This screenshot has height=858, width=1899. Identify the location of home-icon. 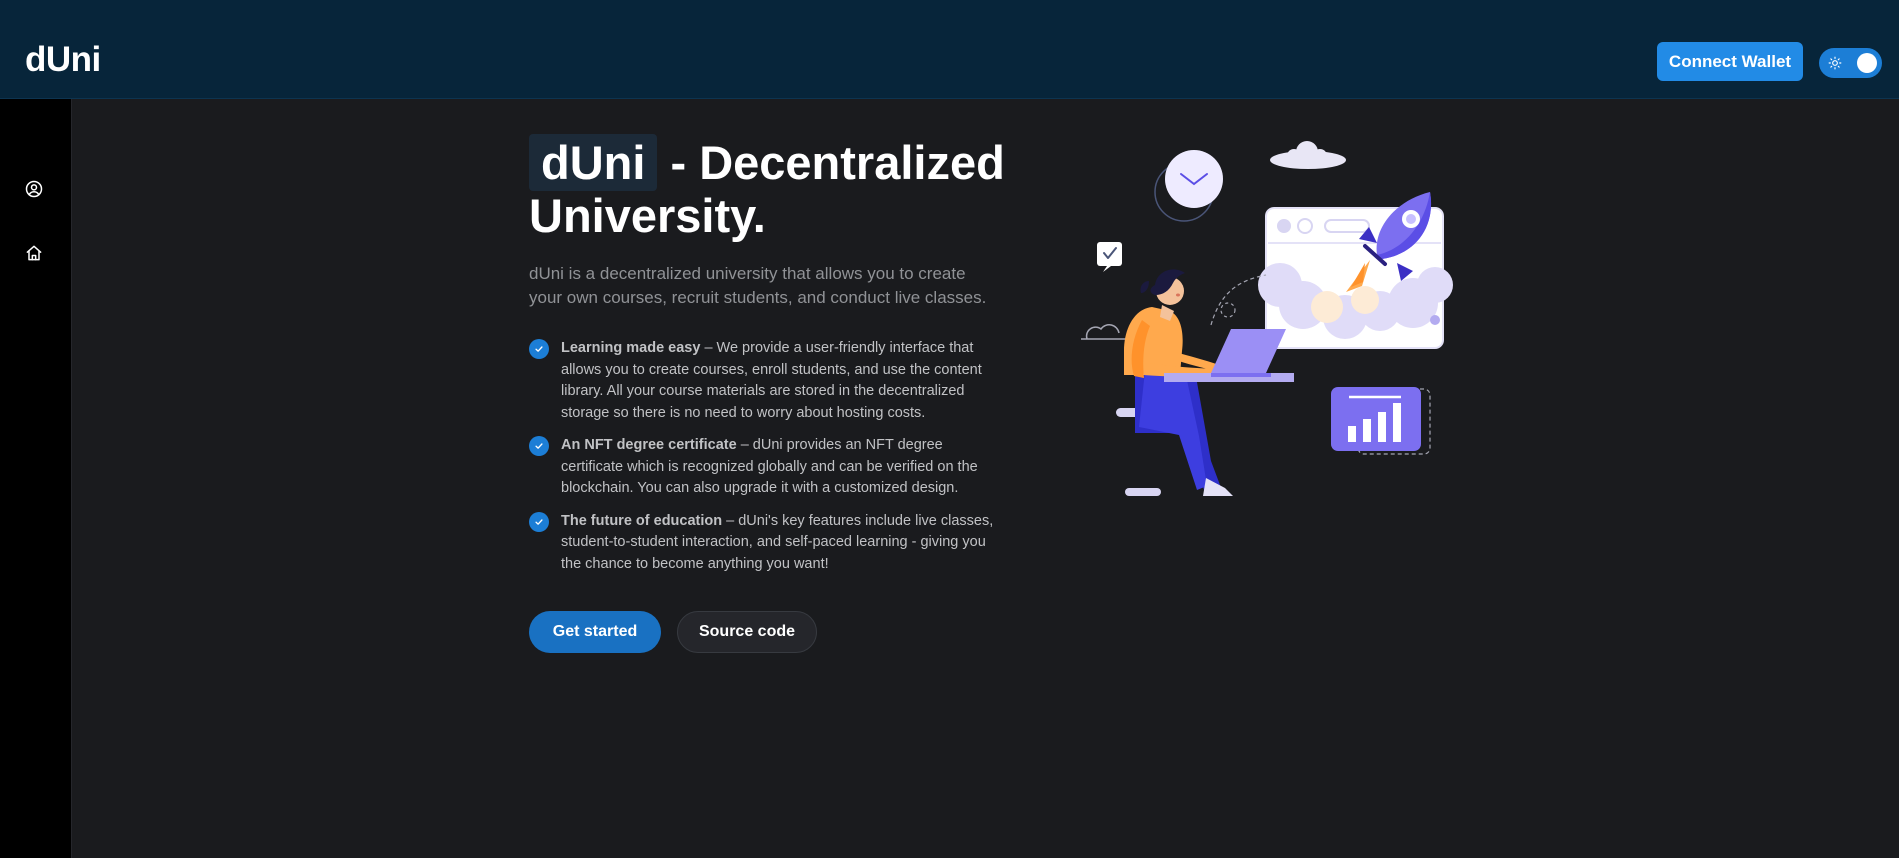
(34, 253).